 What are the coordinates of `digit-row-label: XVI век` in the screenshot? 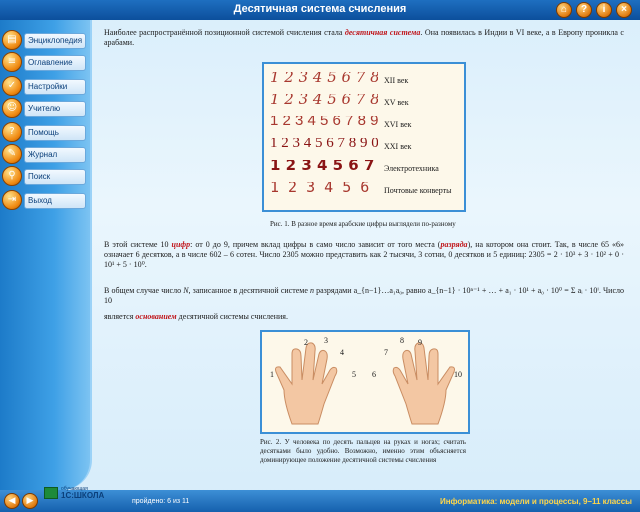 It's located at (398, 124).